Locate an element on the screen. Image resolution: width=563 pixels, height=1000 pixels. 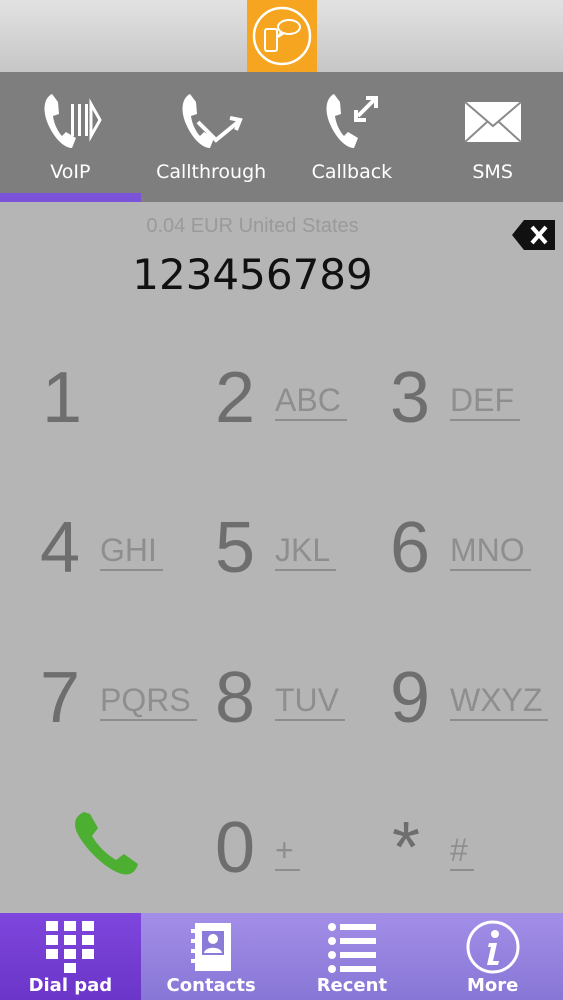
info-icon is located at coordinates (493, 947).